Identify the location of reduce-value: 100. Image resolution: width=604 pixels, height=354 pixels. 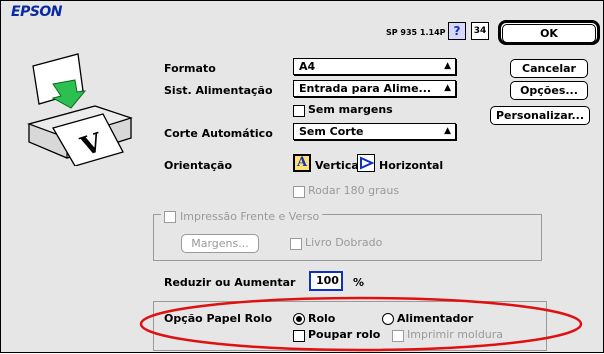
(327, 280).